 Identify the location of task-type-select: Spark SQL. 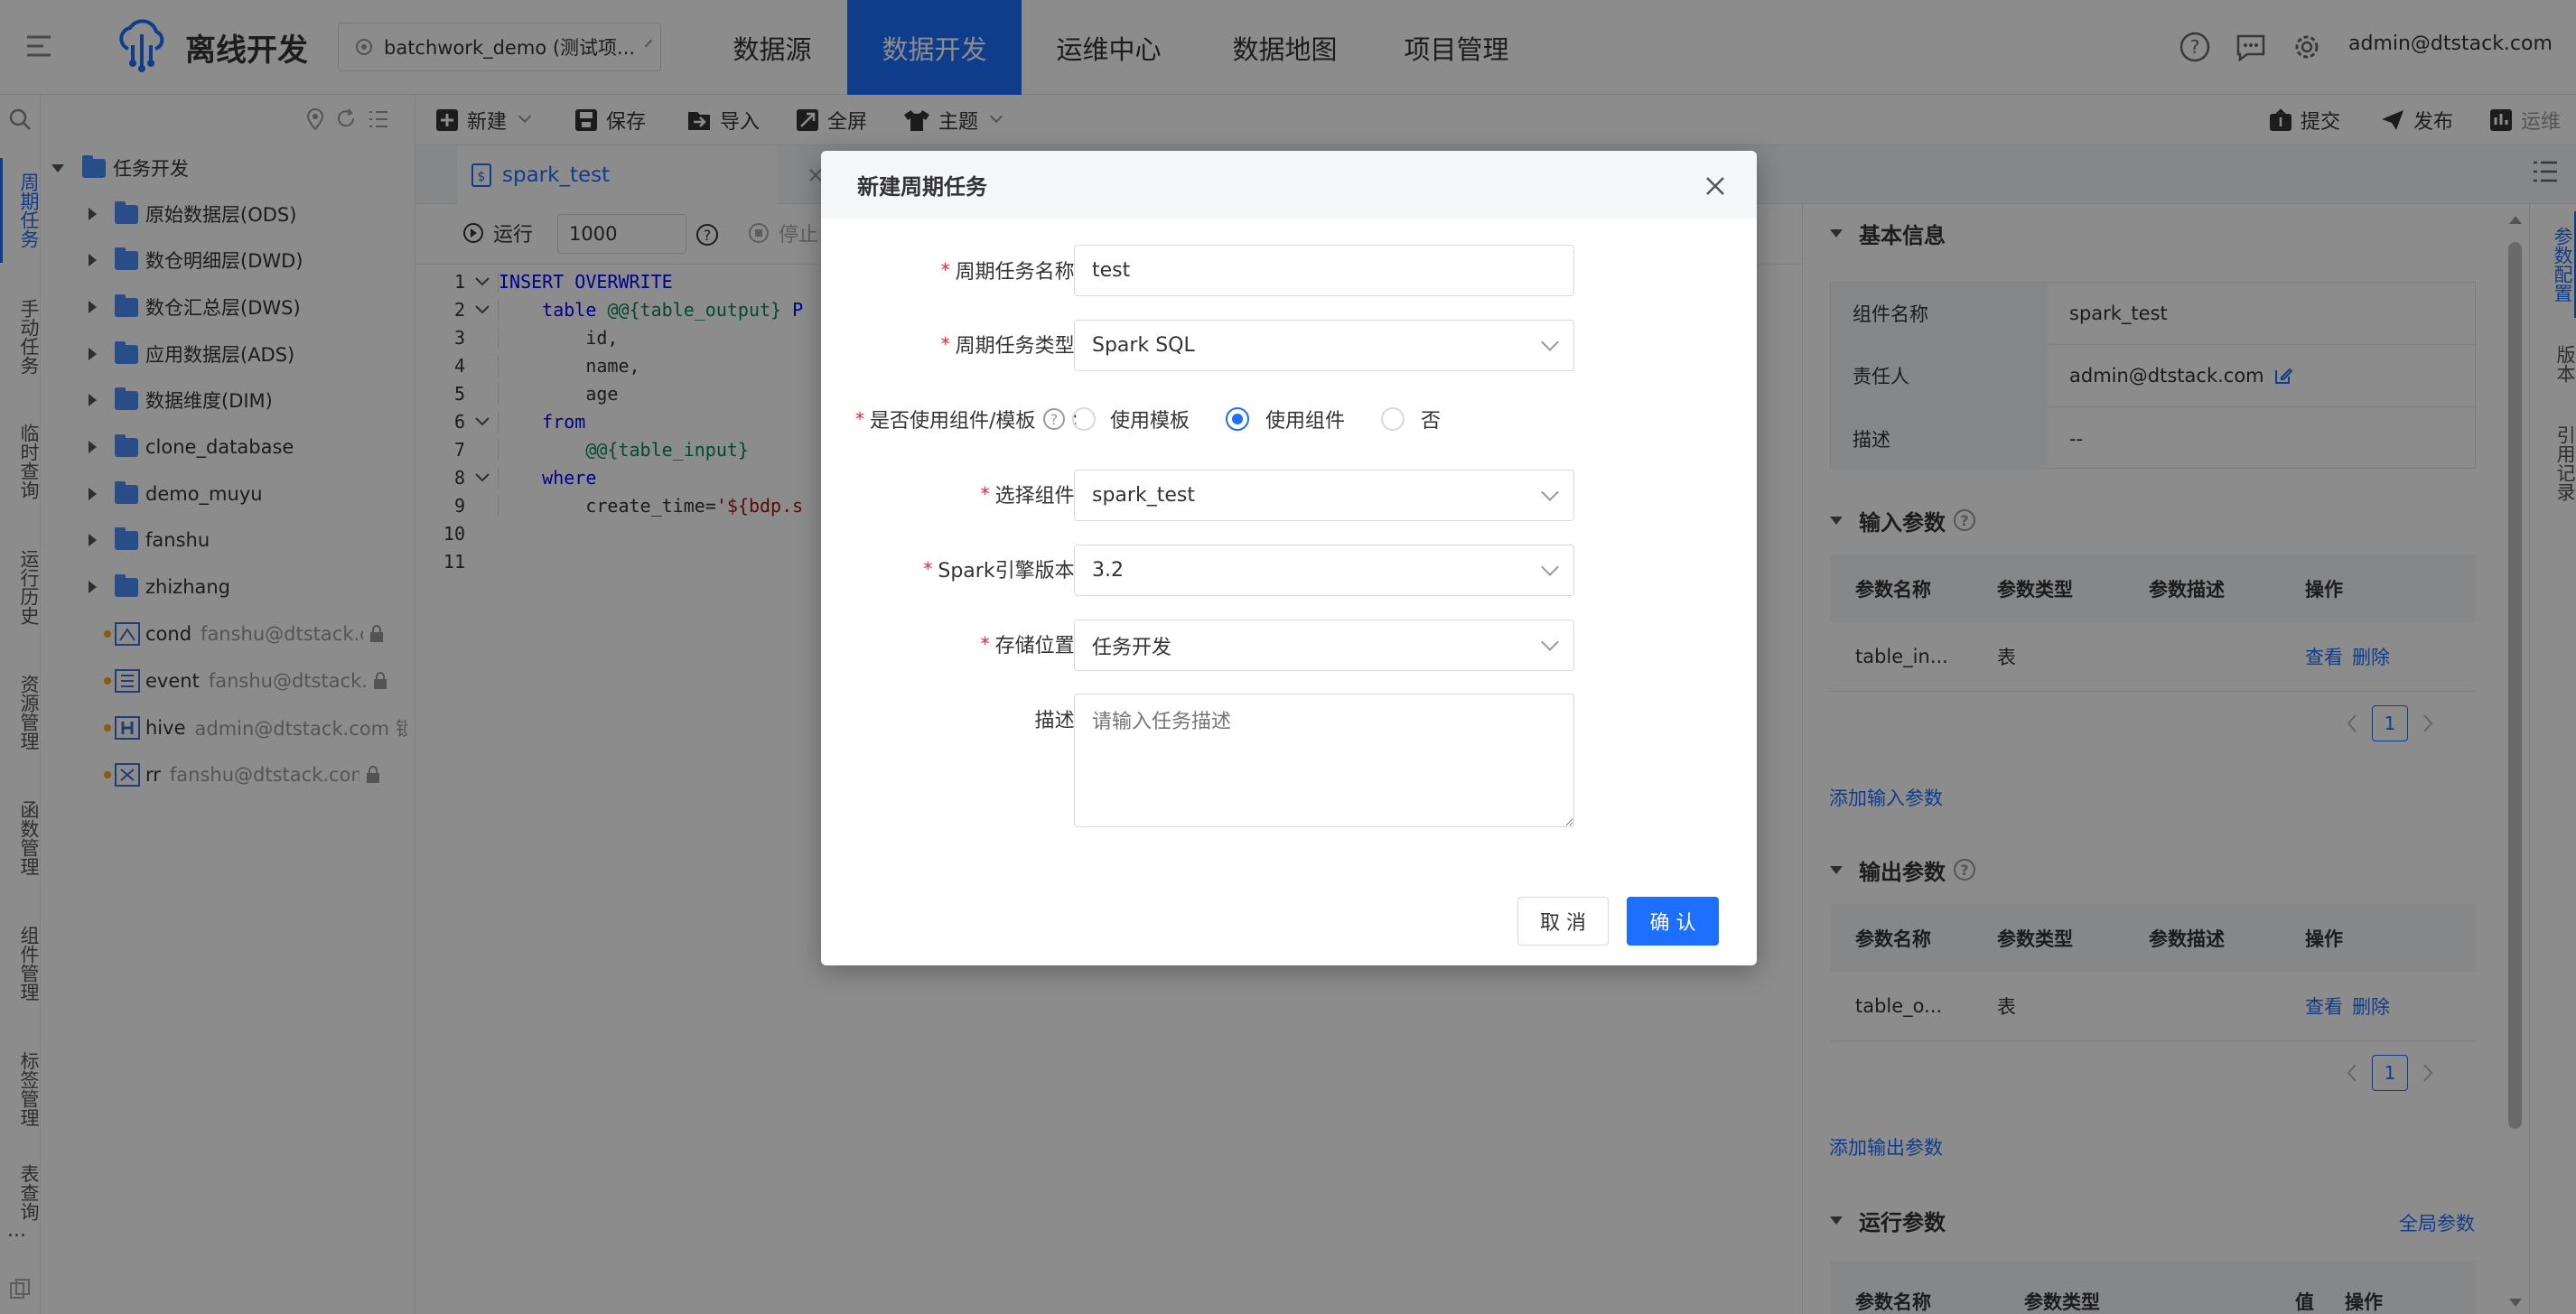
(1324, 345).